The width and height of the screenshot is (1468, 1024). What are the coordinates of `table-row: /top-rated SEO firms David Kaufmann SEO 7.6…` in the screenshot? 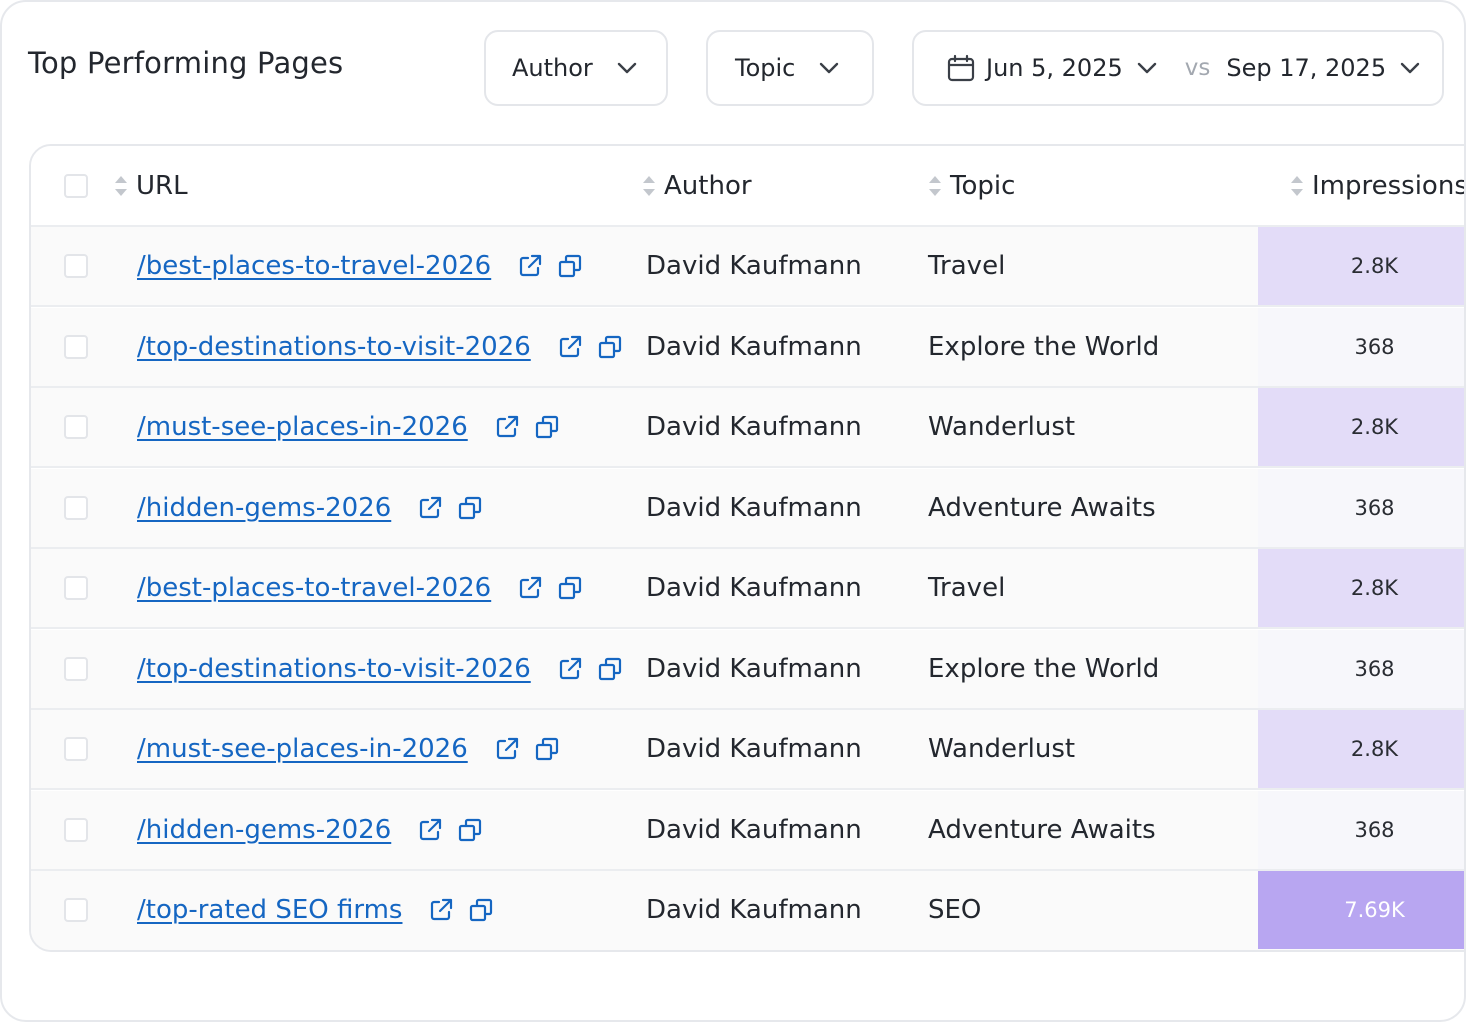 It's located at (747, 910).